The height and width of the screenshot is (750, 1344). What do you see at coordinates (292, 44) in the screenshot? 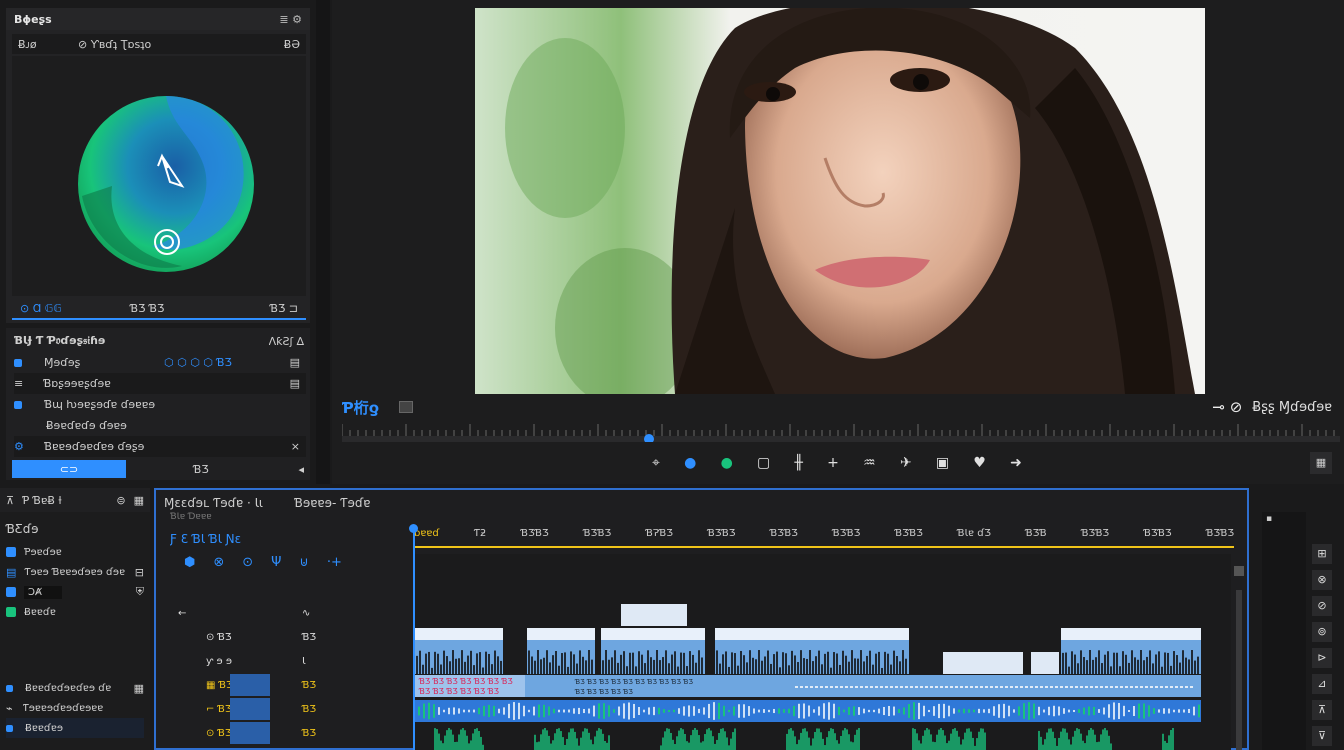
I see `wheel-sub-right: ɃƏ` at bounding box center [292, 44].